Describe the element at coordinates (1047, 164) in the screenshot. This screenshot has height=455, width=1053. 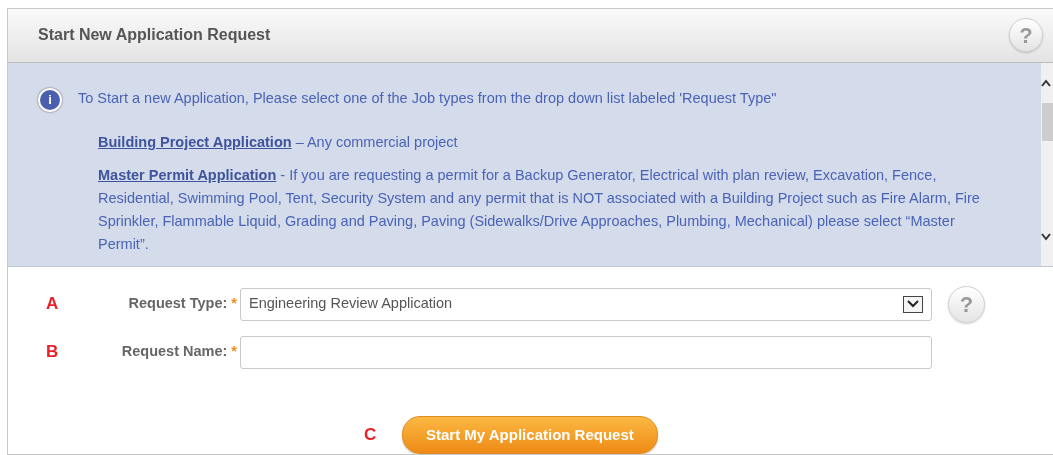
I see `scrollbar` at that location.